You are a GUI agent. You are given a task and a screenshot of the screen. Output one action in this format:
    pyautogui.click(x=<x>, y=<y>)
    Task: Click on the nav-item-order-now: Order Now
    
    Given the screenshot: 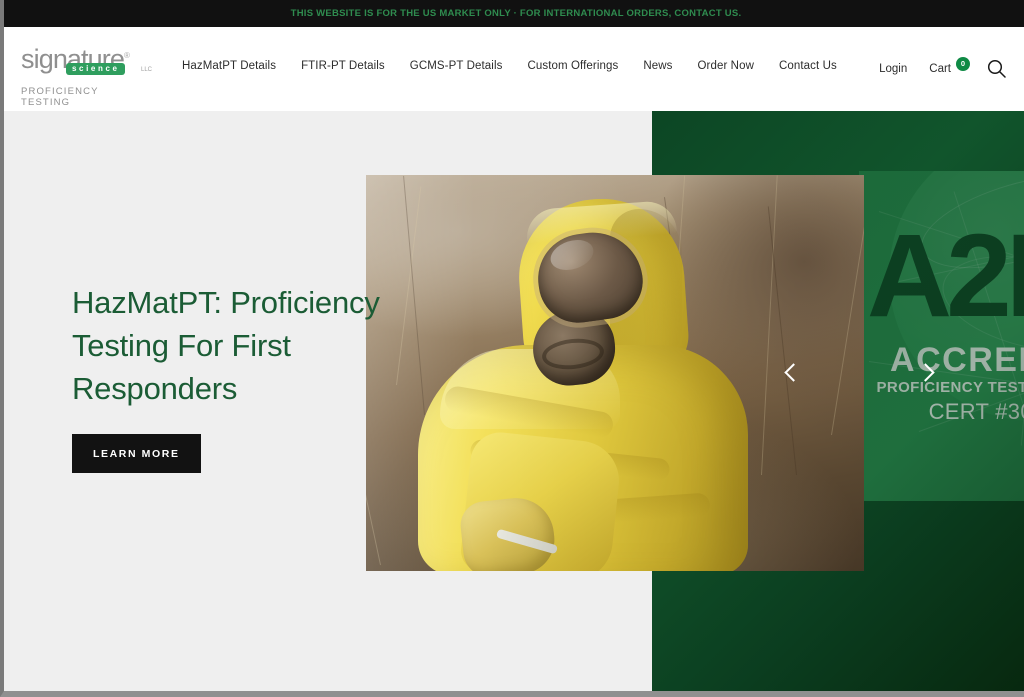 What is the action you would take?
    pyautogui.click(x=725, y=66)
    